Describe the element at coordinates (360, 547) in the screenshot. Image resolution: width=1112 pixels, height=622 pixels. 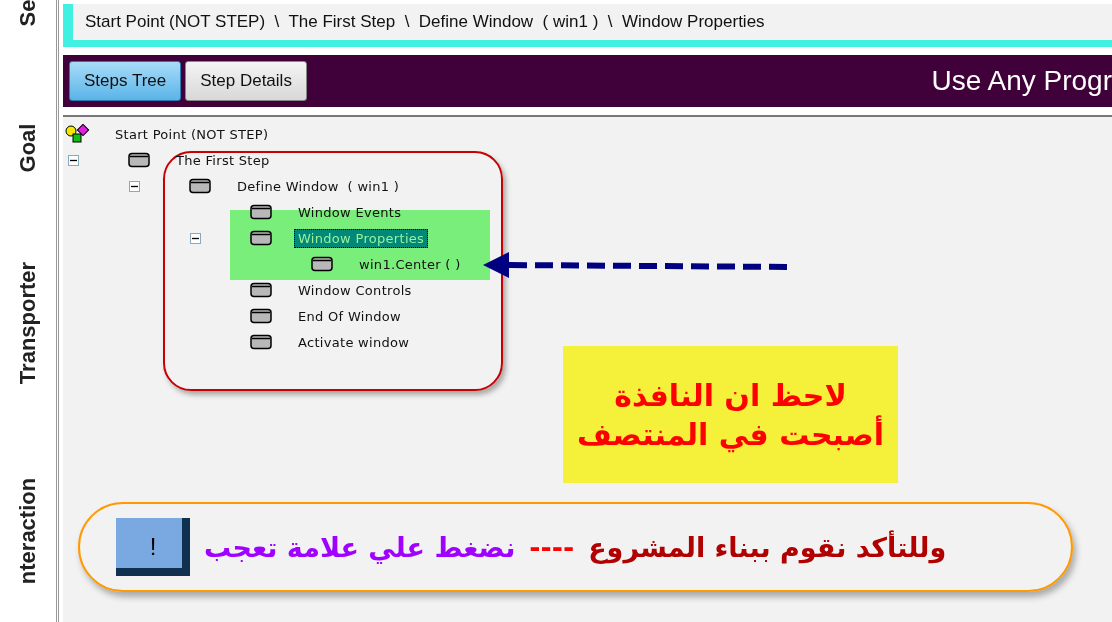
I see `callout-text: نضغط علي علامة تعجب` at that location.